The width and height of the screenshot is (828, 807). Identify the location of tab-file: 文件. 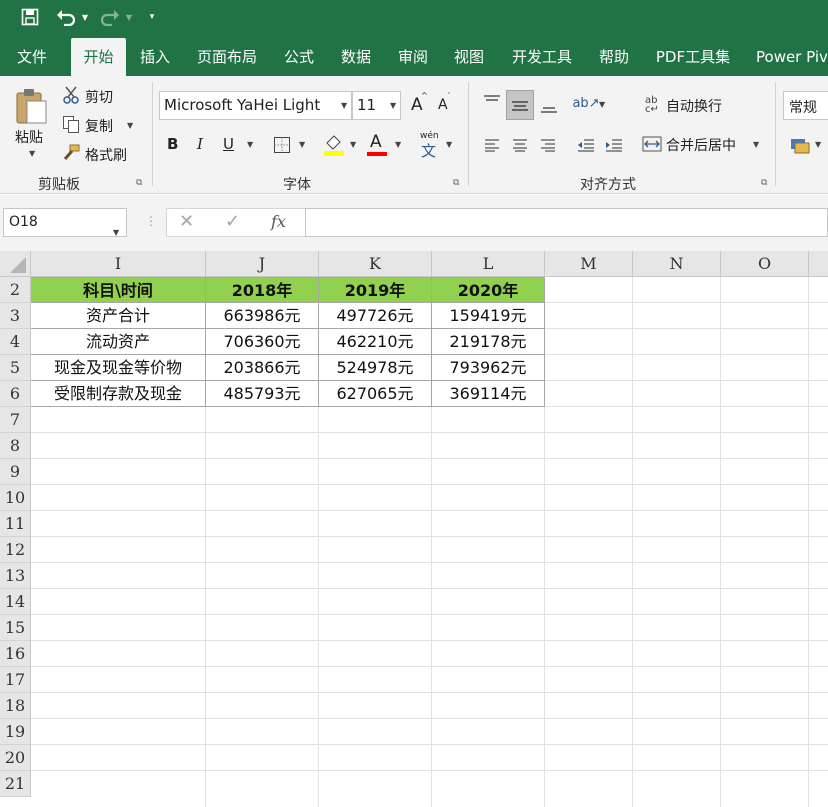
(32, 57).